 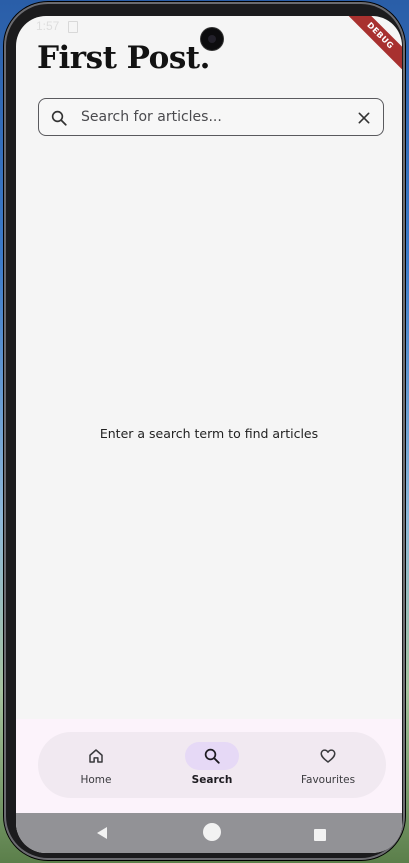 I want to click on nav-pill: Home Search Favourites, so click(x=212, y=765).